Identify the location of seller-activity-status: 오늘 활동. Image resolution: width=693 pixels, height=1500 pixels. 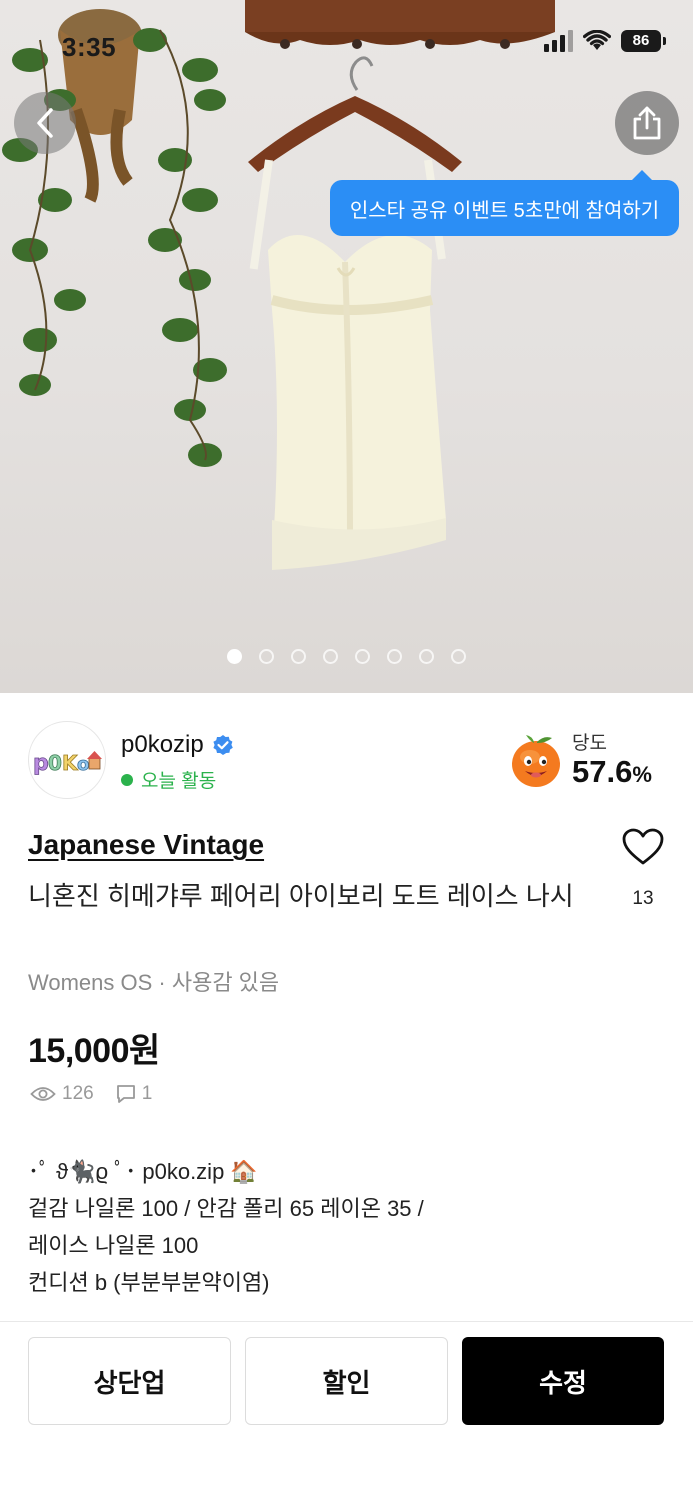
(168, 779).